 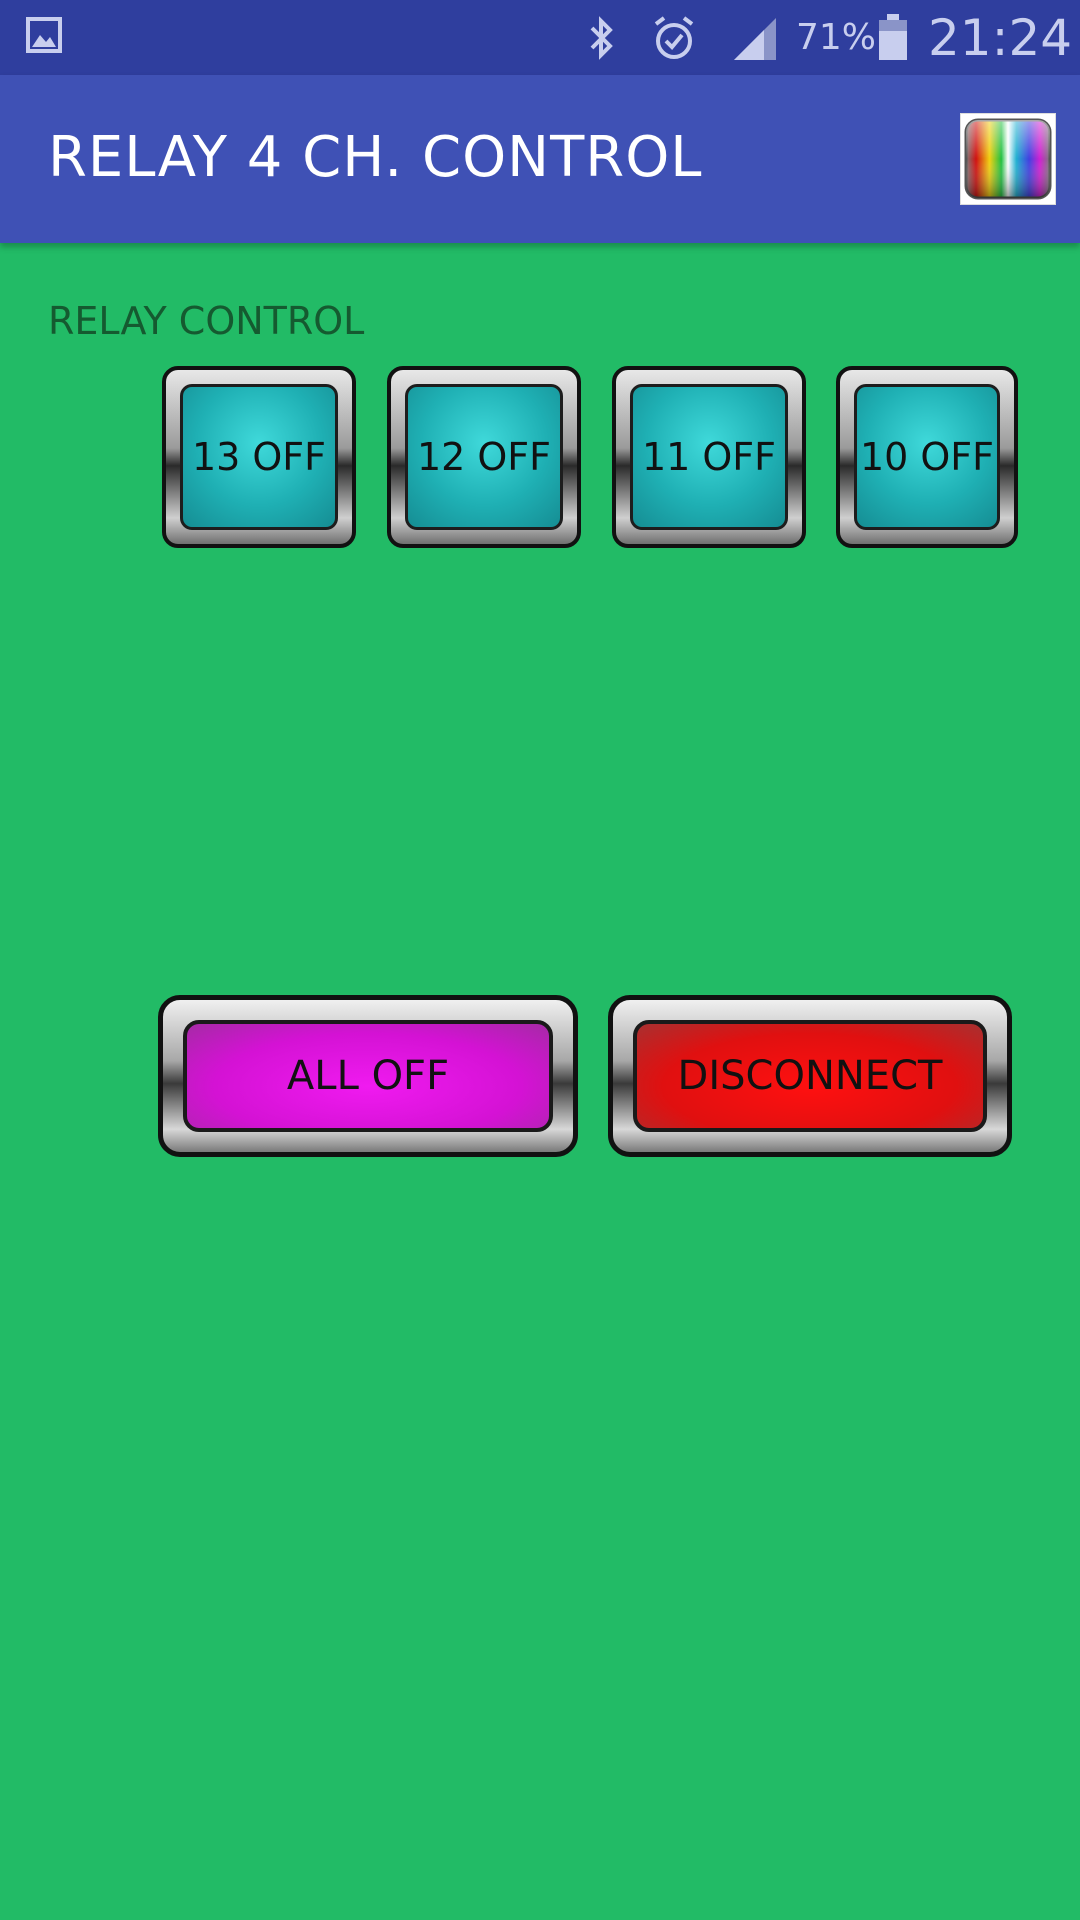 I want to click on battery-icon, so click(x=893, y=37).